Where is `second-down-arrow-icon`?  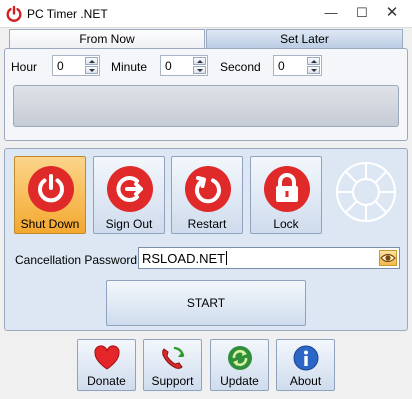
second-down-arrow-icon is located at coordinates (313, 70).